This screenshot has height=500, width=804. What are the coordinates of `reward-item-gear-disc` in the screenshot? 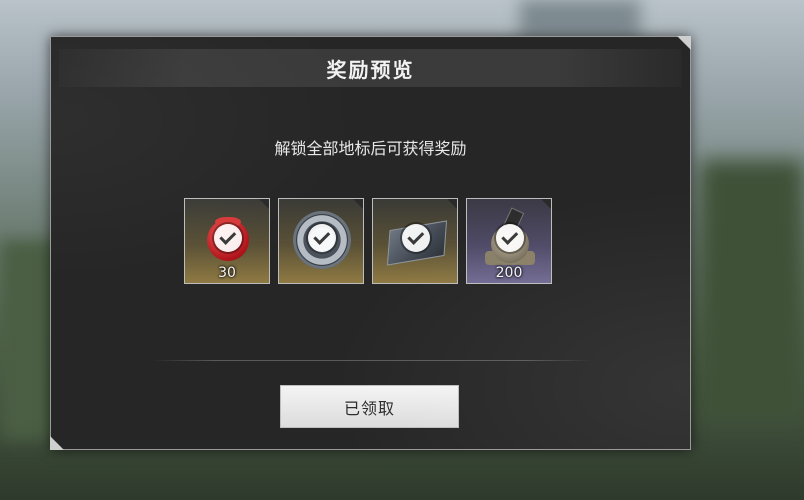 It's located at (321, 241).